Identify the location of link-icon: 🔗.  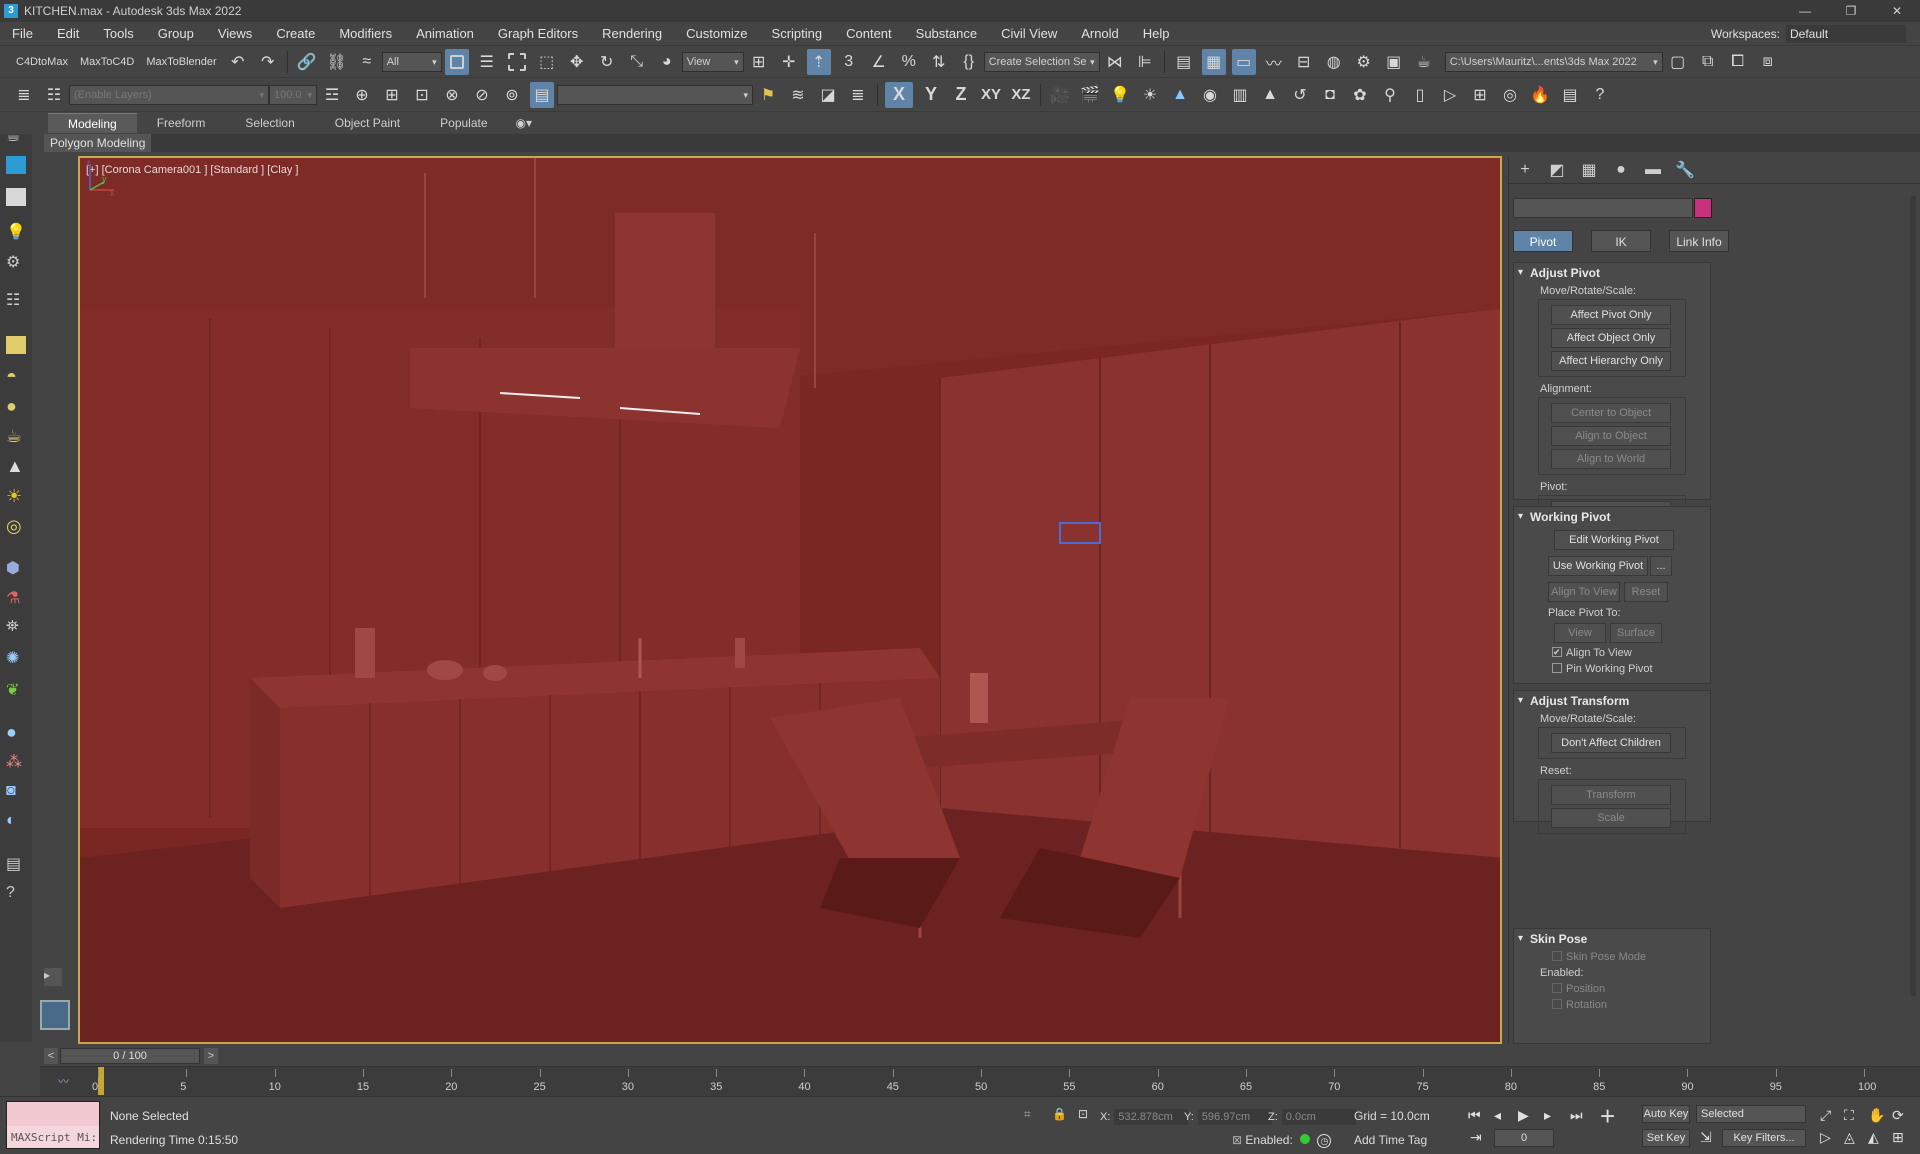
(307, 62).